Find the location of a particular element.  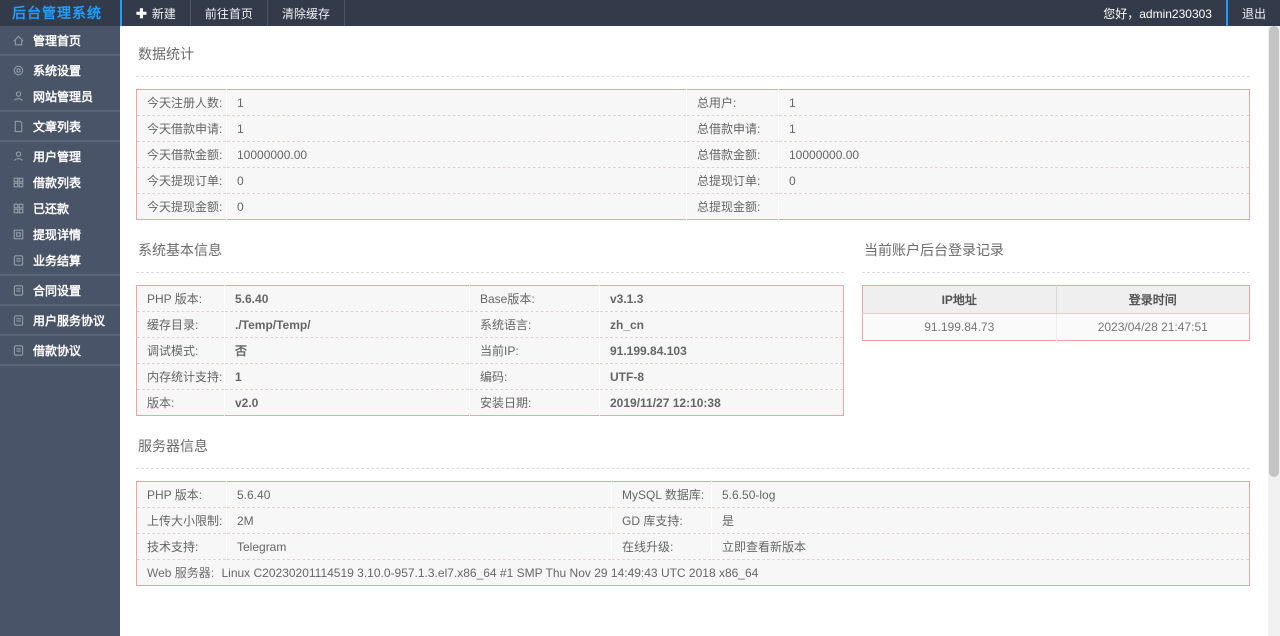

sidebar-item-repaid: 已还款 is located at coordinates (60, 208).